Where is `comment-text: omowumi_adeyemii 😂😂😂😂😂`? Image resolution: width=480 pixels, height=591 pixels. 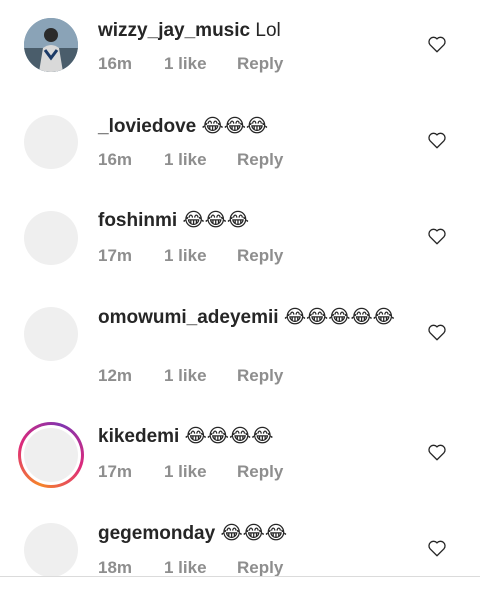 comment-text: omowumi_adeyemii 😂😂😂😂😂 is located at coordinates (248, 318).